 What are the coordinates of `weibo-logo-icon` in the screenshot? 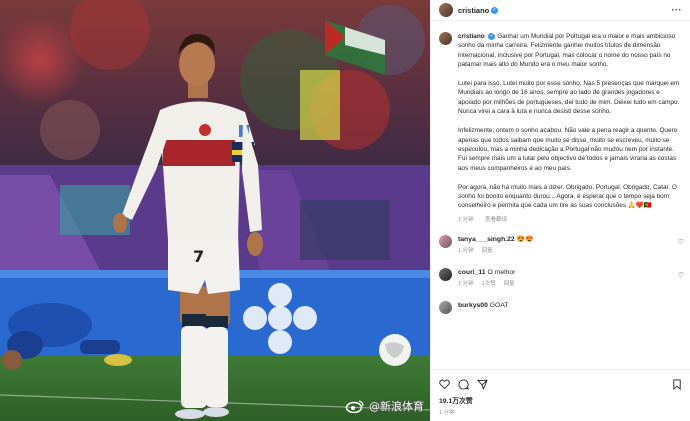 It's located at (354, 406).